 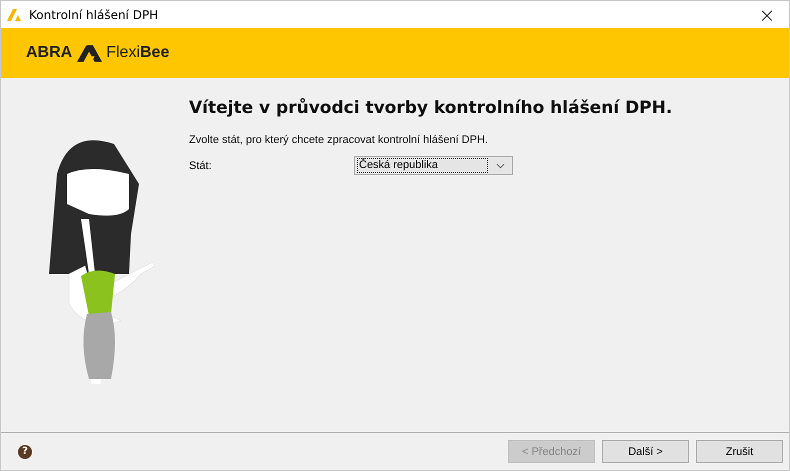 What do you see at coordinates (739, 451) in the screenshot?
I see `wizard-button: Zrušit` at bounding box center [739, 451].